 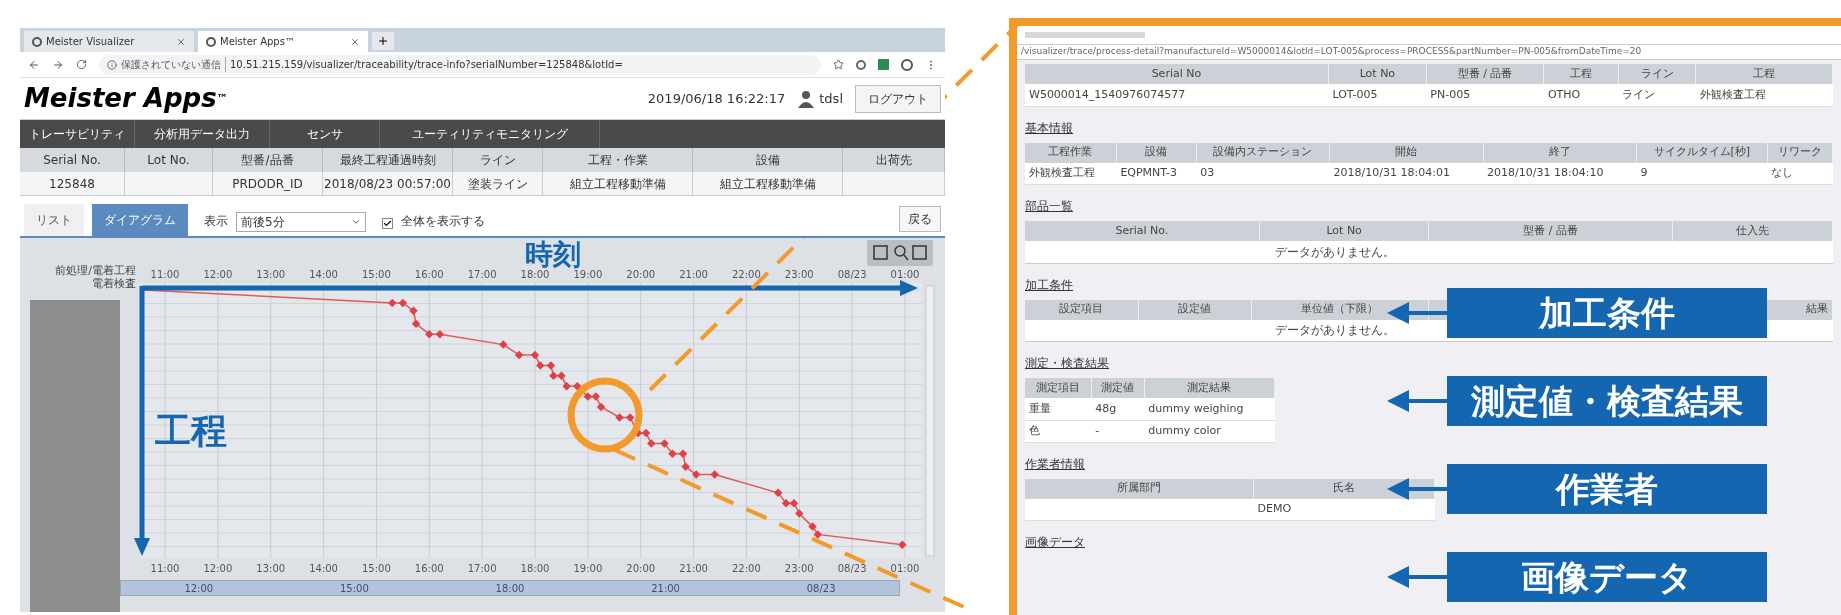 What do you see at coordinates (821, 588) in the screenshot?
I see `range-tick-label: 08/23` at bounding box center [821, 588].